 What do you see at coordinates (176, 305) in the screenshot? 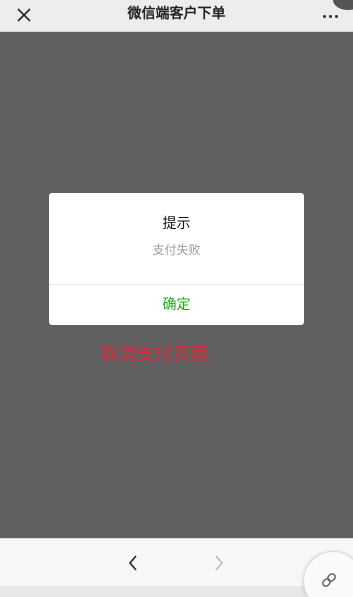
I see `confirm-button: 确定` at bounding box center [176, 305].